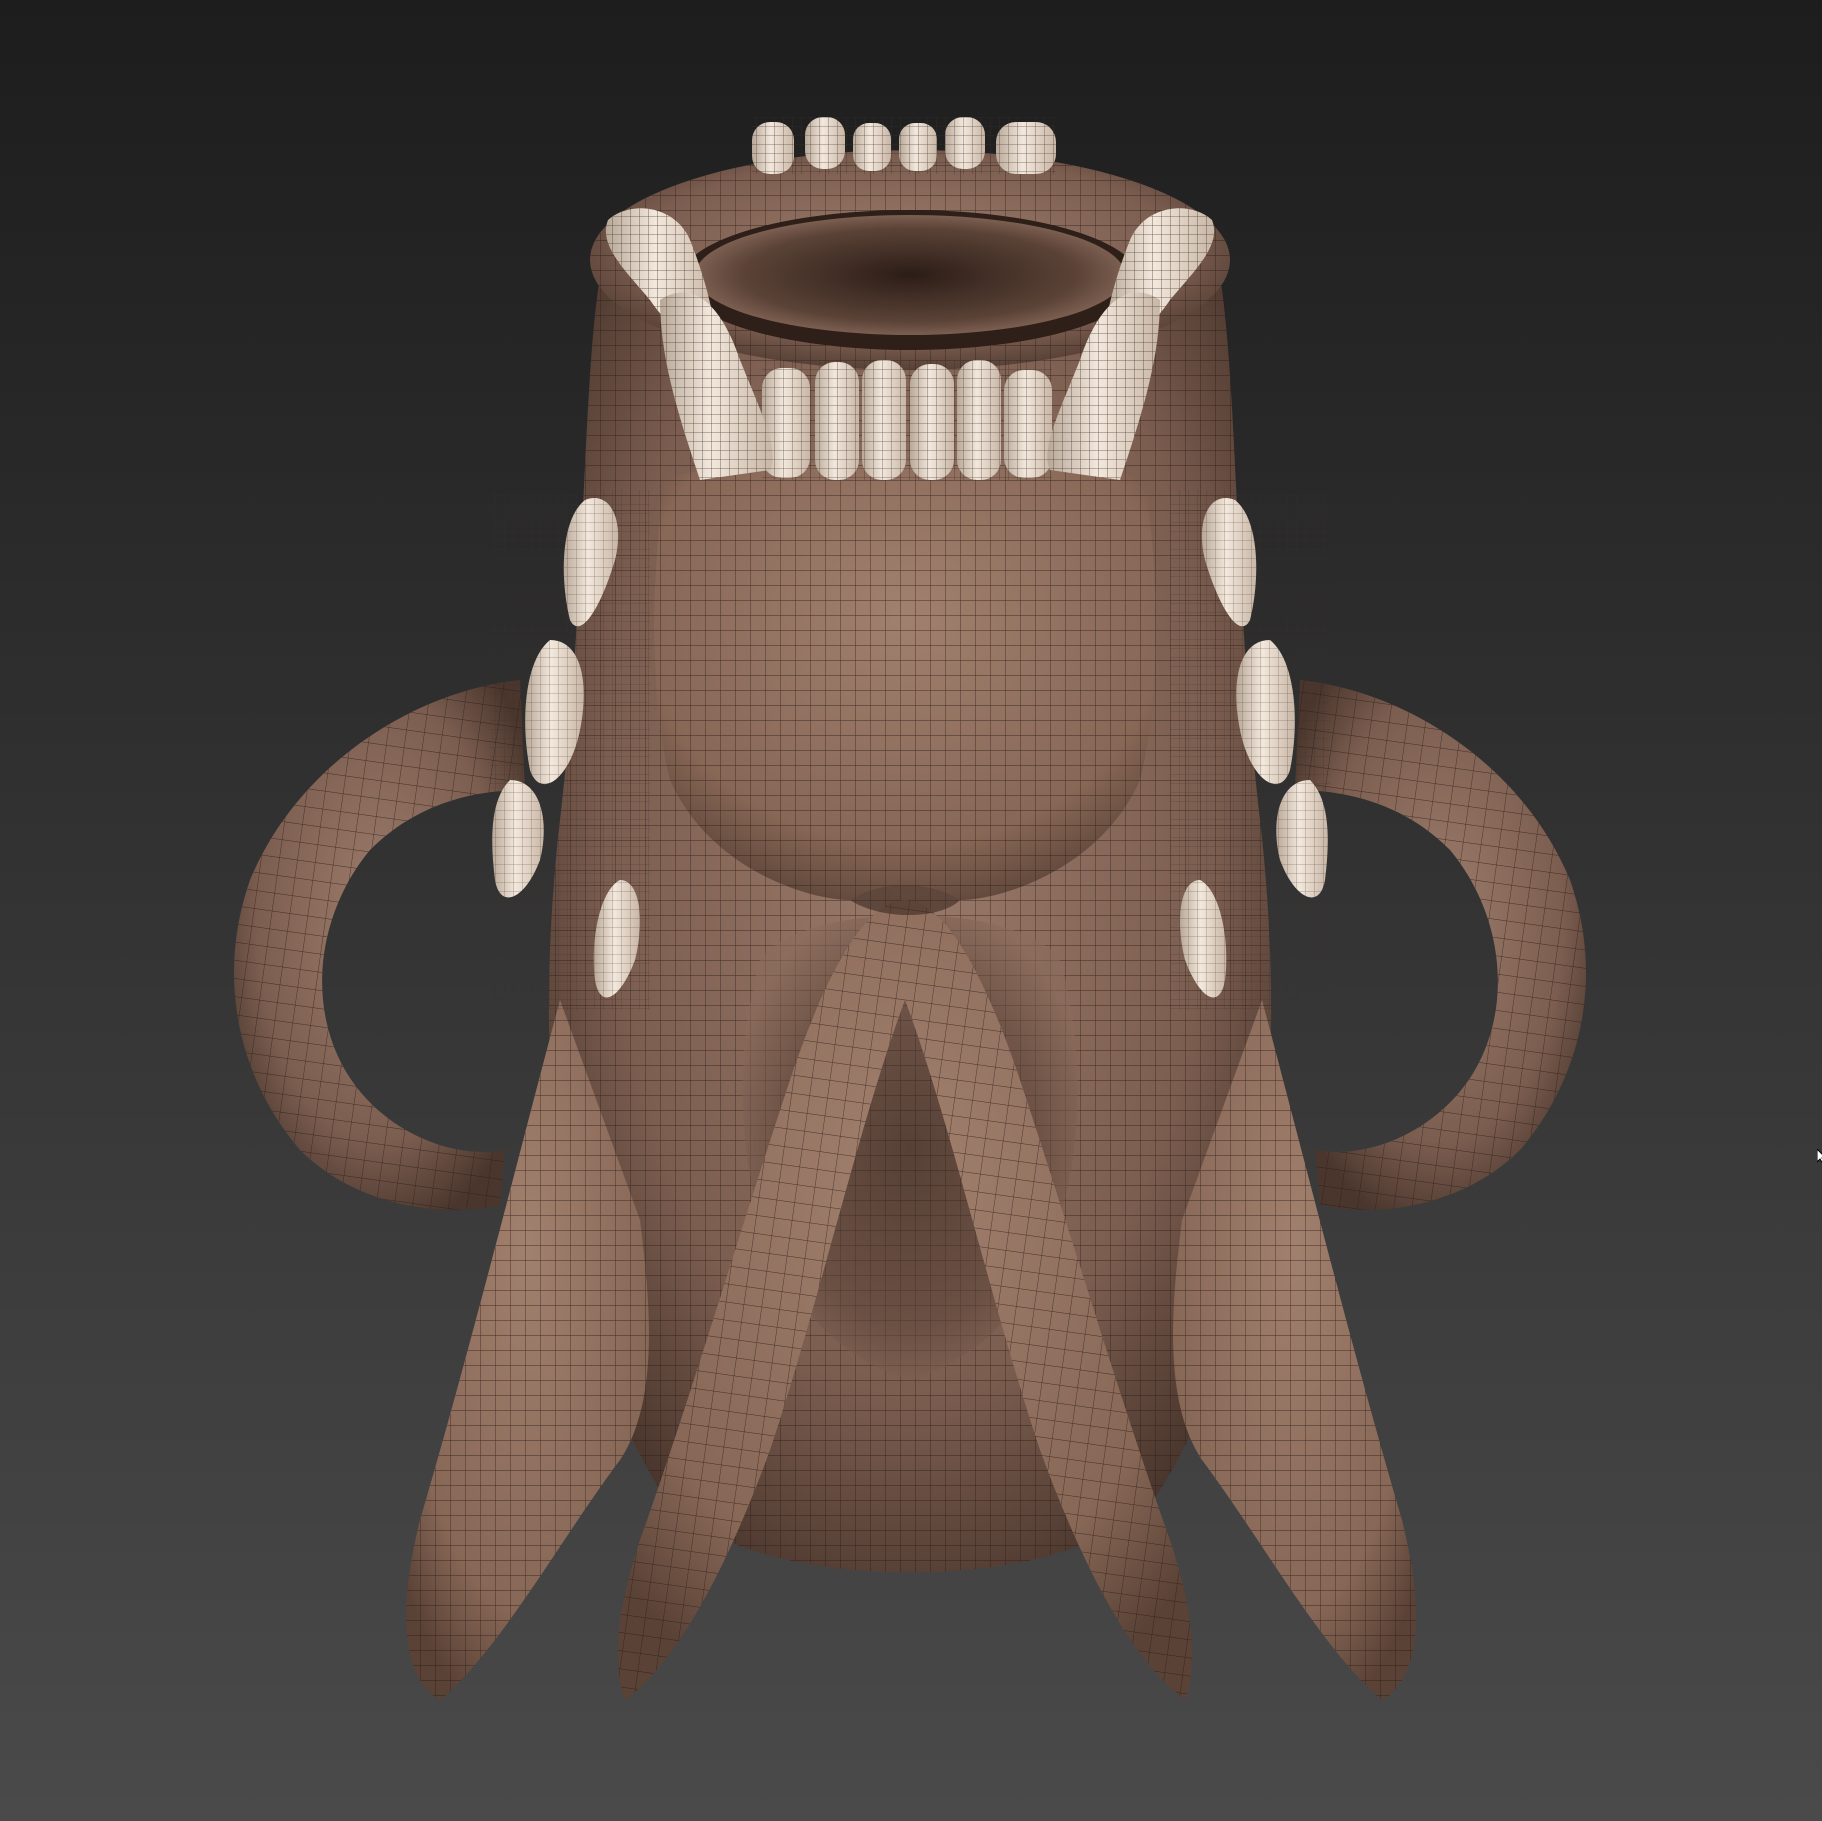 The width and height of the screenshot is (1822, 1821). I want to click on lower-incisors, so click(907, 420).